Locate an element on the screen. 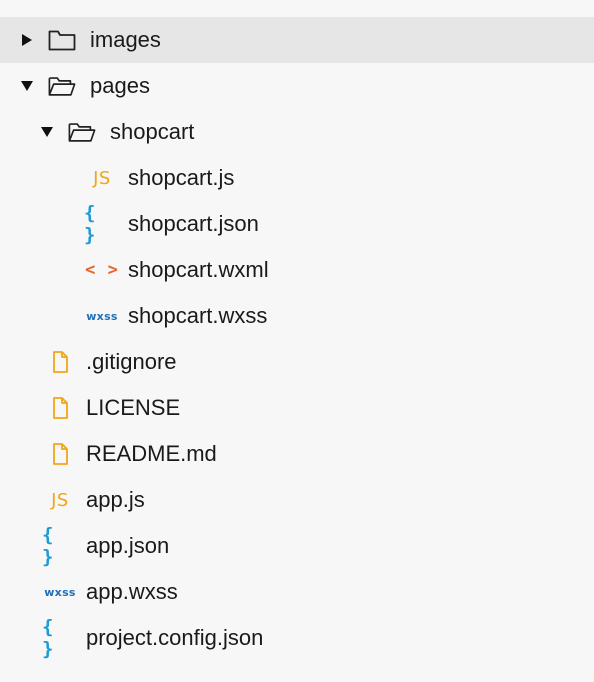 This screenshot has height=682, width=594. tree-item-label: shopcart is located at coordinates (152, 131).